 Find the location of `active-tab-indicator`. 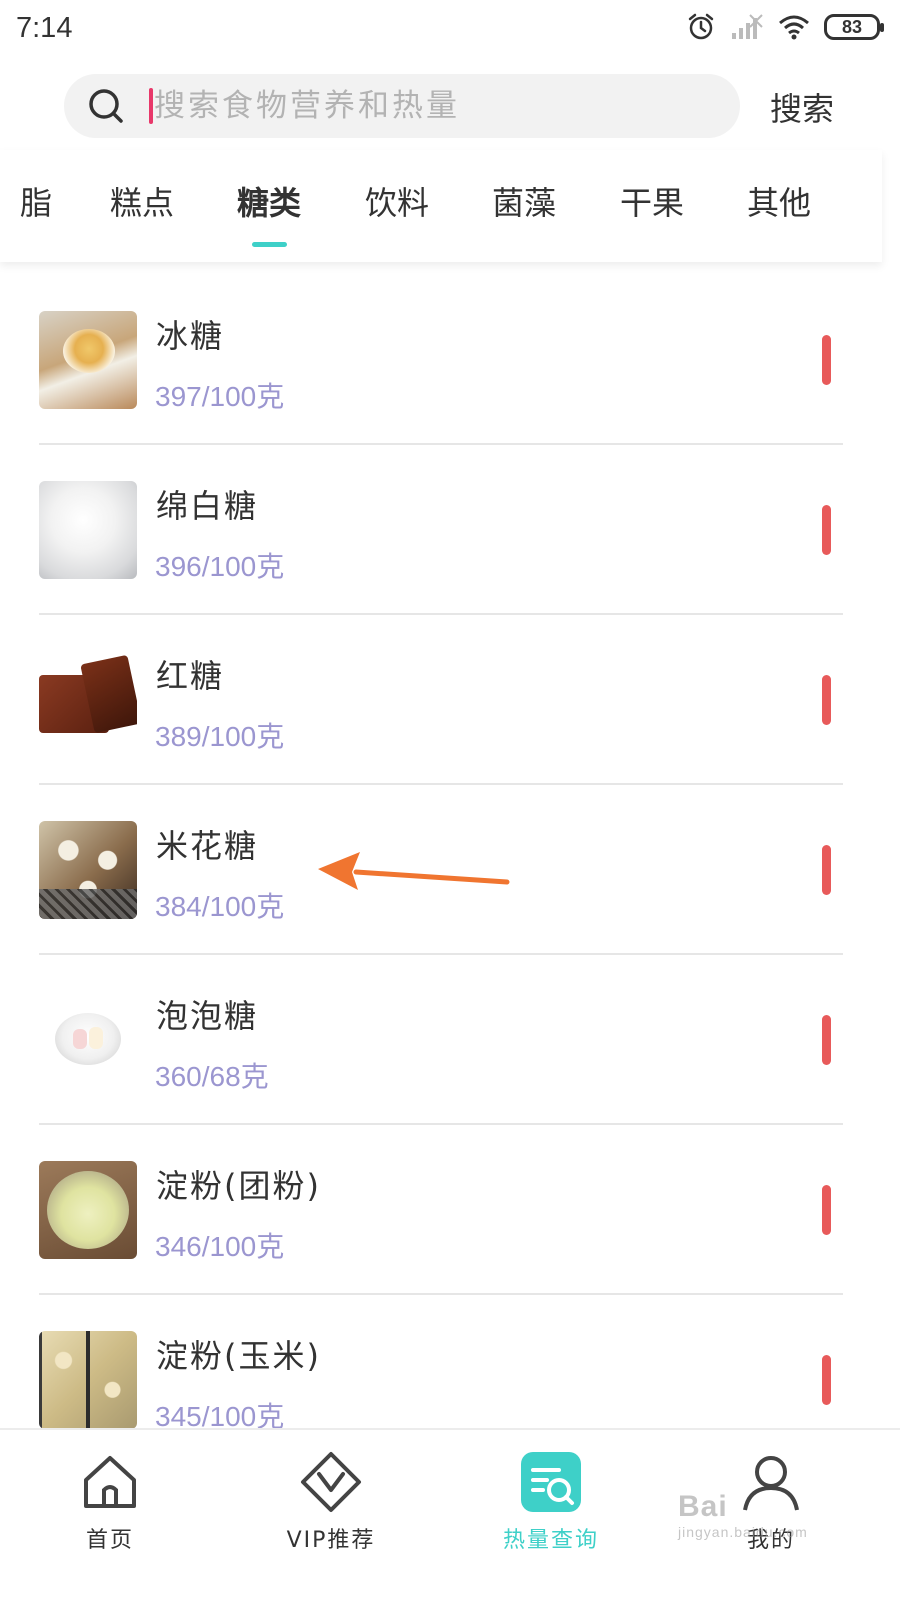

active-tab-indicator is located at coordinates (269, 244).